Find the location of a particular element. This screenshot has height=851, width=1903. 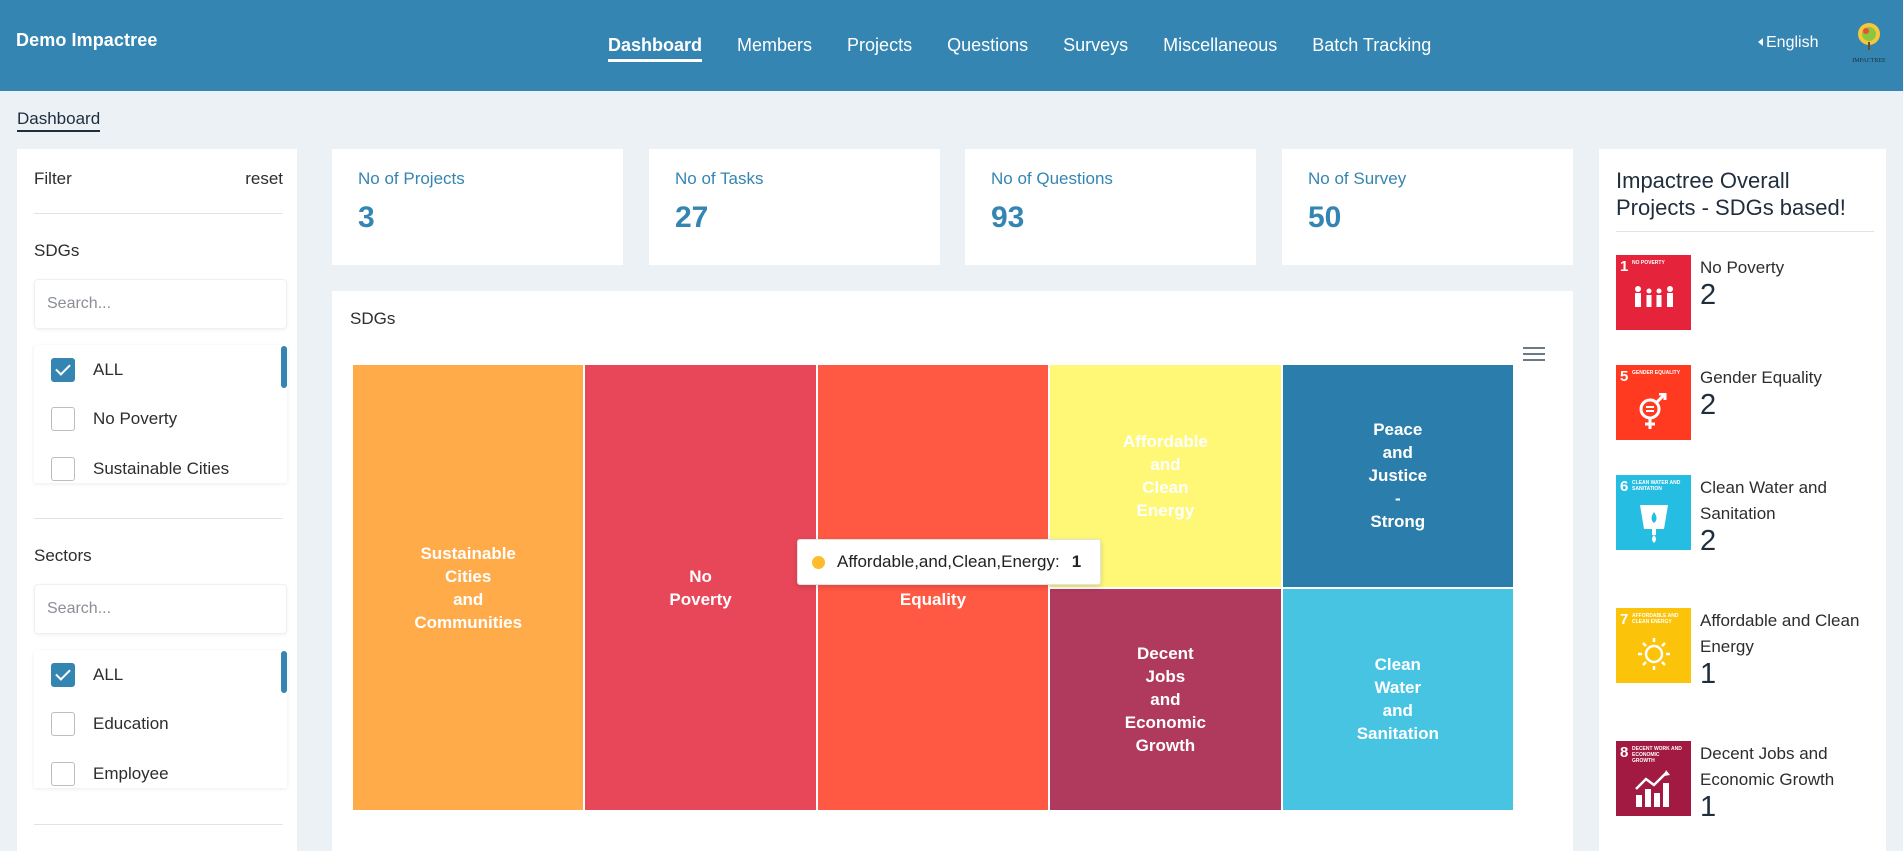

treemap-tile: Peace and Justice - Strong is located at coordinates (1397, 476).